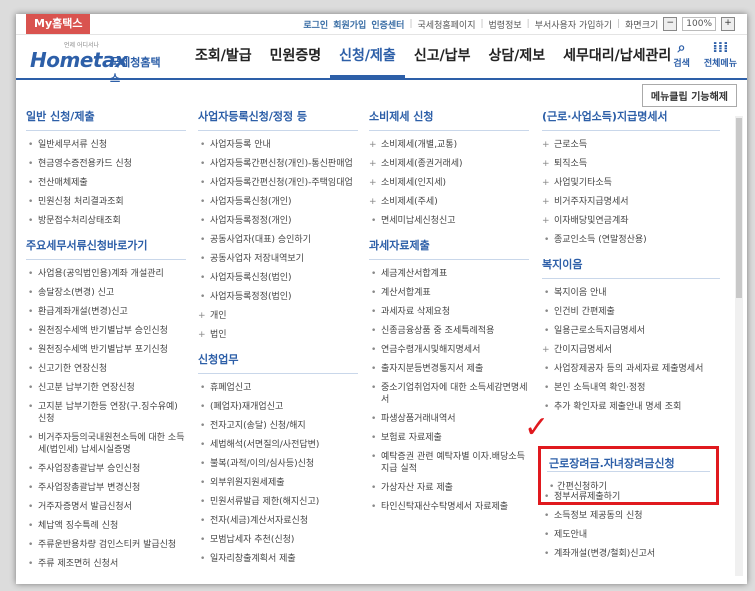  Describe the element at coordinates (278, 426) in the screenshot. I see `menu-item: 전자고지(송달) 신청/해지` at that location.